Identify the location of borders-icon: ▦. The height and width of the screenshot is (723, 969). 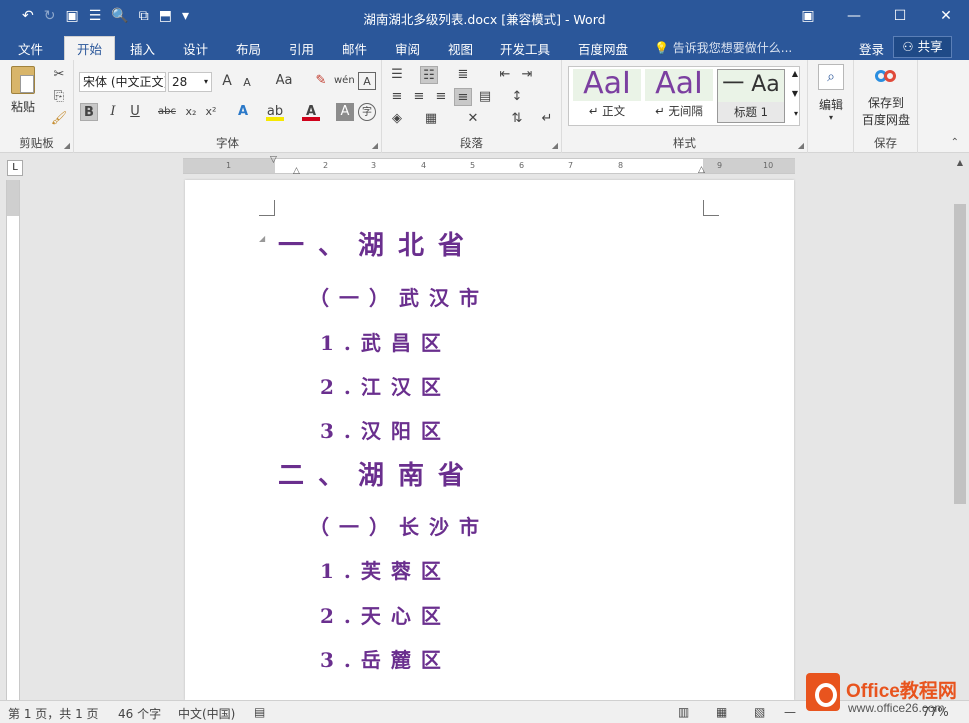
(431, 119).